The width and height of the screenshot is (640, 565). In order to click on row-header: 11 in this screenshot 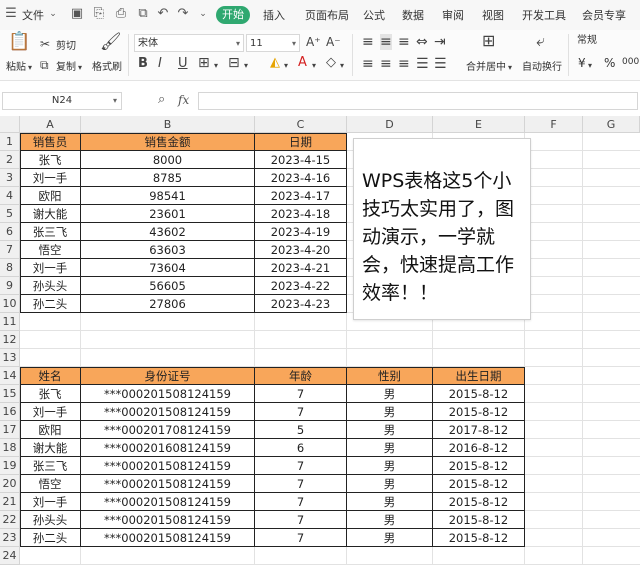, I will do `click(10, 322)`.